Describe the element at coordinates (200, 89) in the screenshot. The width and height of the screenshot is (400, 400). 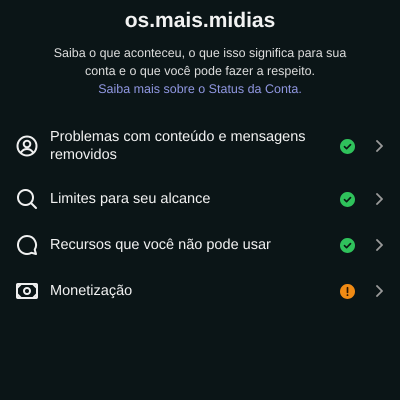
I see `learn-more-link: Saiba mais sobre o Status da Conta.` at that location.